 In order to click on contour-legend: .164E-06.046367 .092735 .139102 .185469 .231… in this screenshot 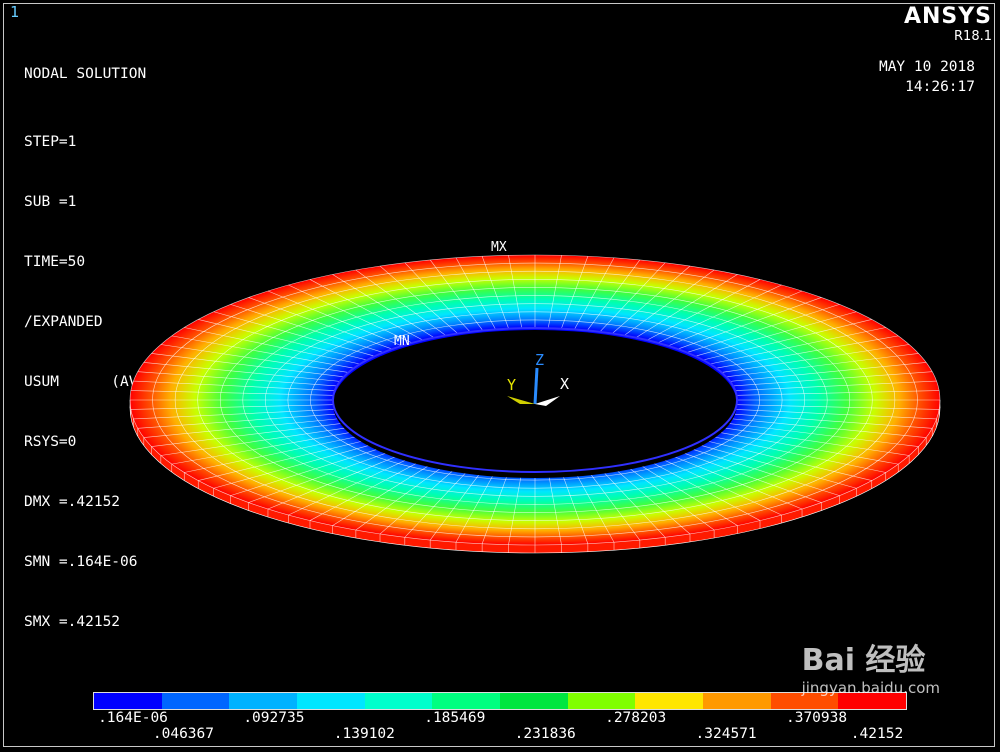, I will do `click(500, 717)`.